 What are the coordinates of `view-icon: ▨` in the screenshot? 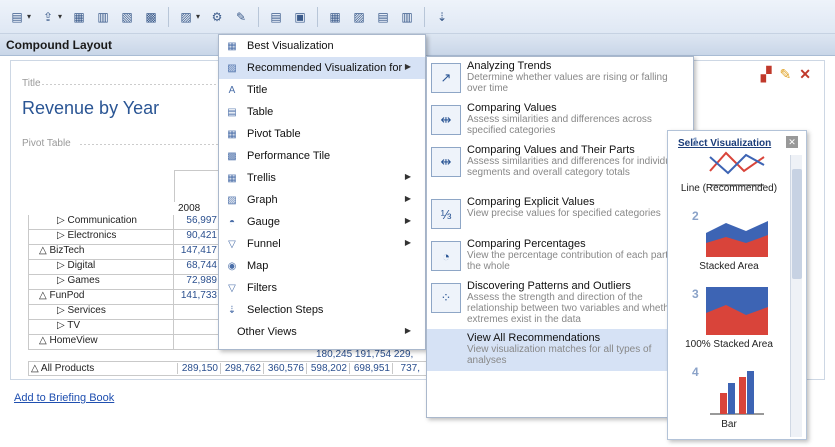 It's located at (359, 17).